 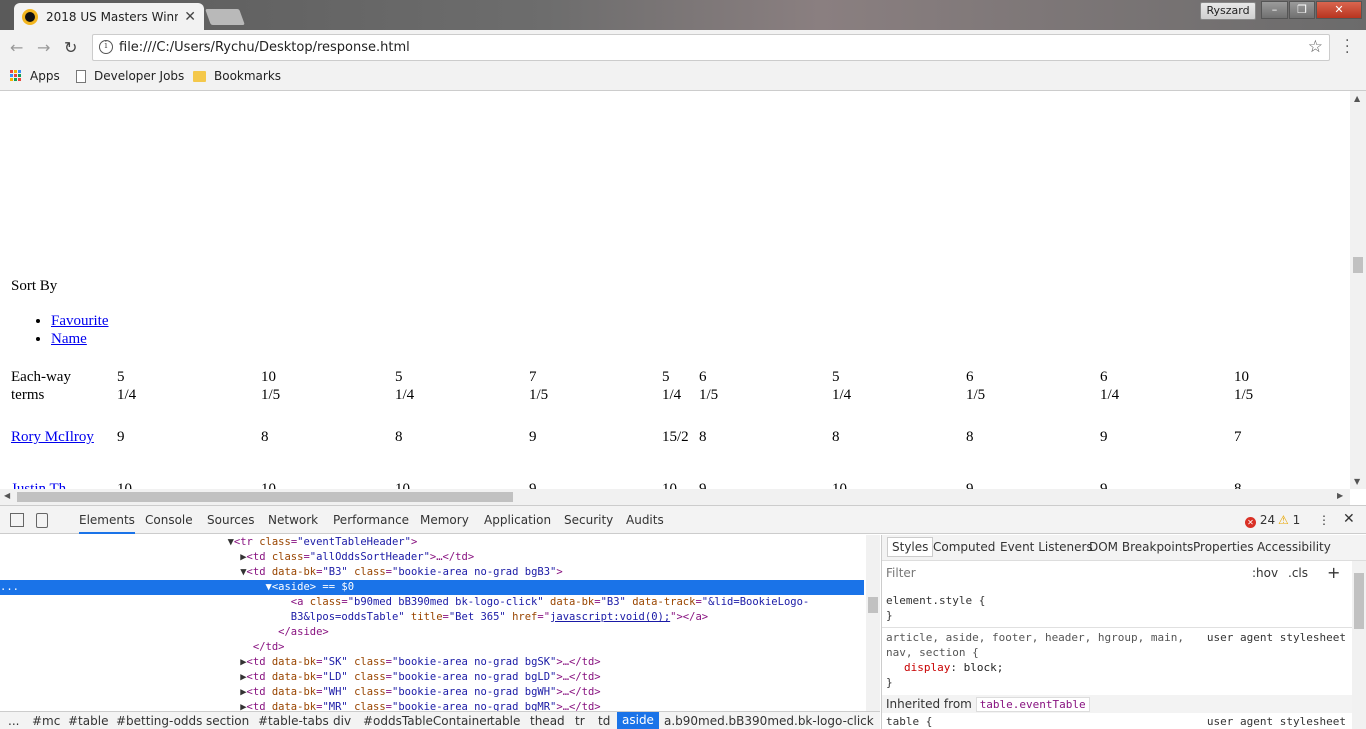 What do you see at coordinates (580, 721) in the screenshot?
I see `breadcrumb-item: tr` at bounding box center [580, 721].